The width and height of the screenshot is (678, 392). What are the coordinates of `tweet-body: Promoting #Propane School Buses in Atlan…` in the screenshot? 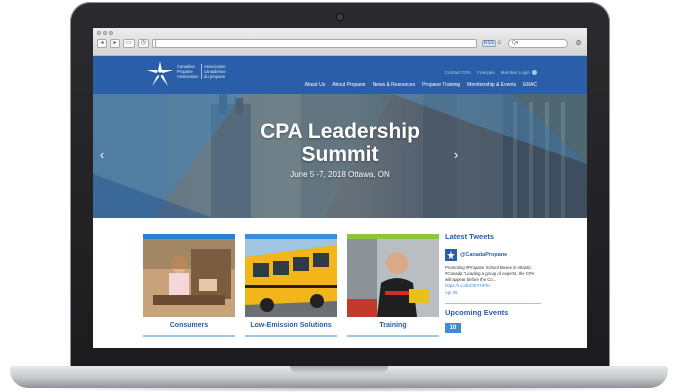 It's located at (493, 277).